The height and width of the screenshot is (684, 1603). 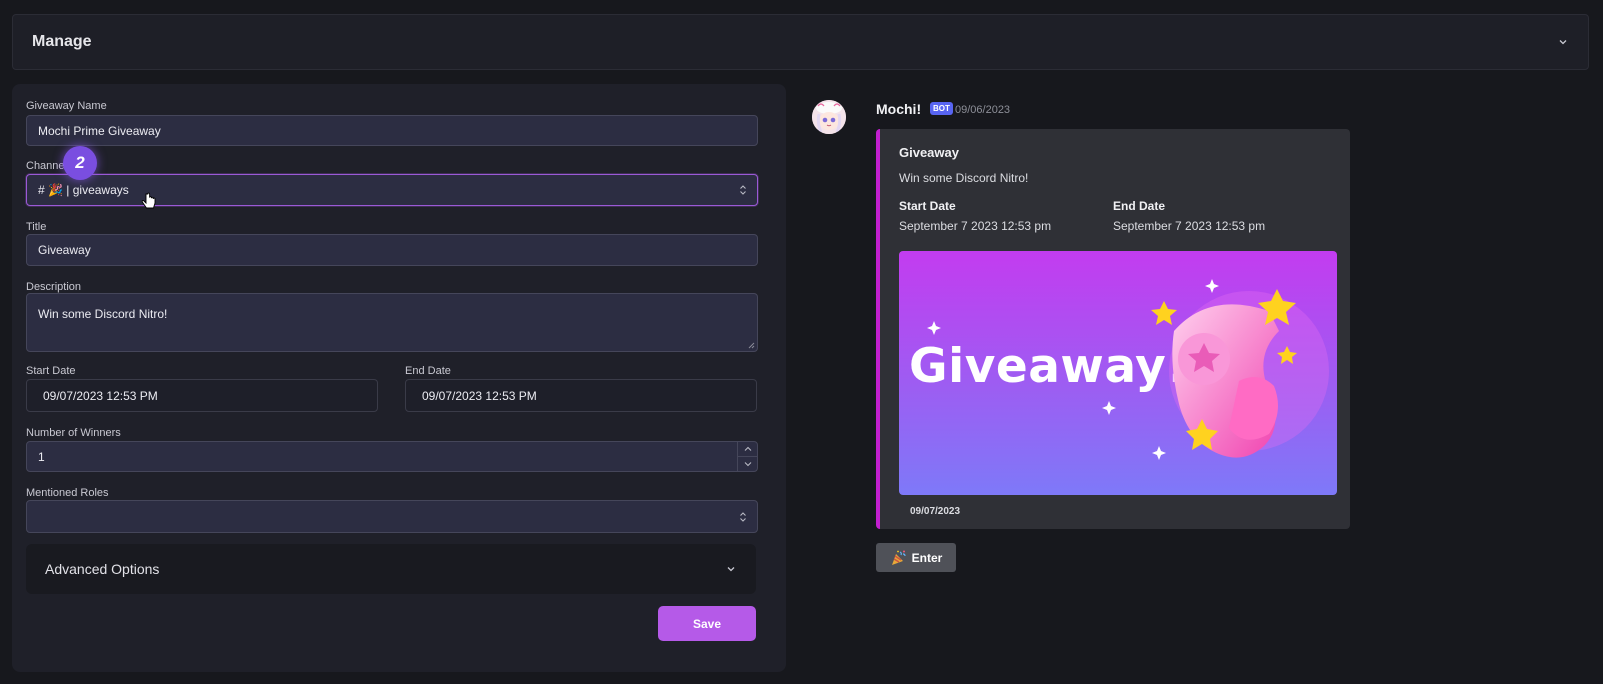 I want to click on increment-button, so click(x=747, y=449).